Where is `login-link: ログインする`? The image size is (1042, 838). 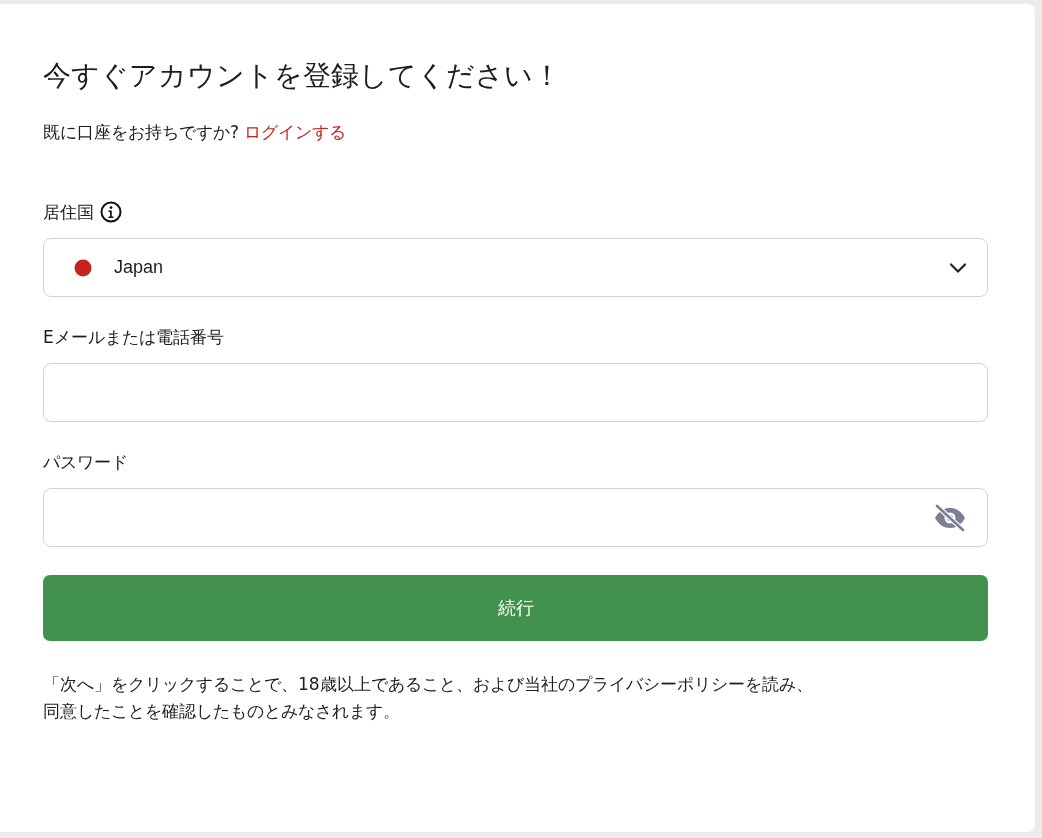
login-link: ログインする is located at coordinates (295, 132).